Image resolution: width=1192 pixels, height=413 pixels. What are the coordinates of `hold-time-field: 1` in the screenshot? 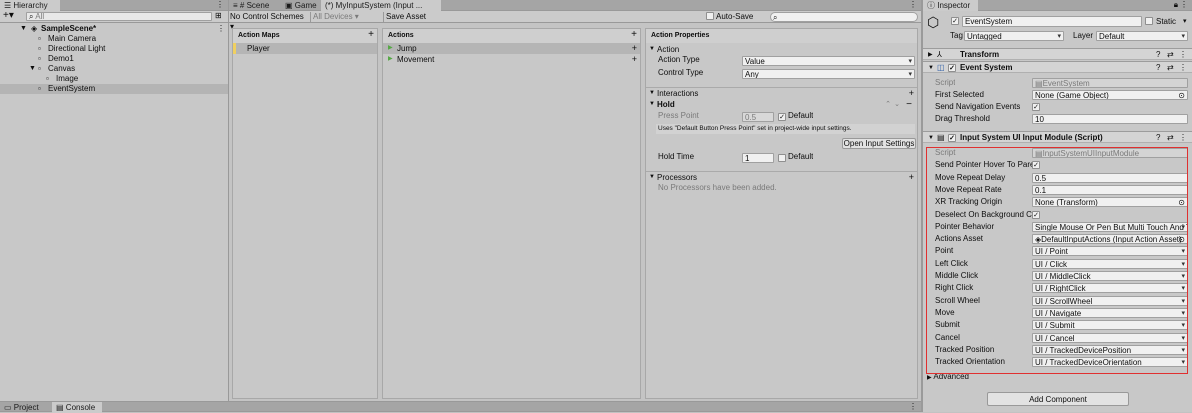 It's located at (758, 158).